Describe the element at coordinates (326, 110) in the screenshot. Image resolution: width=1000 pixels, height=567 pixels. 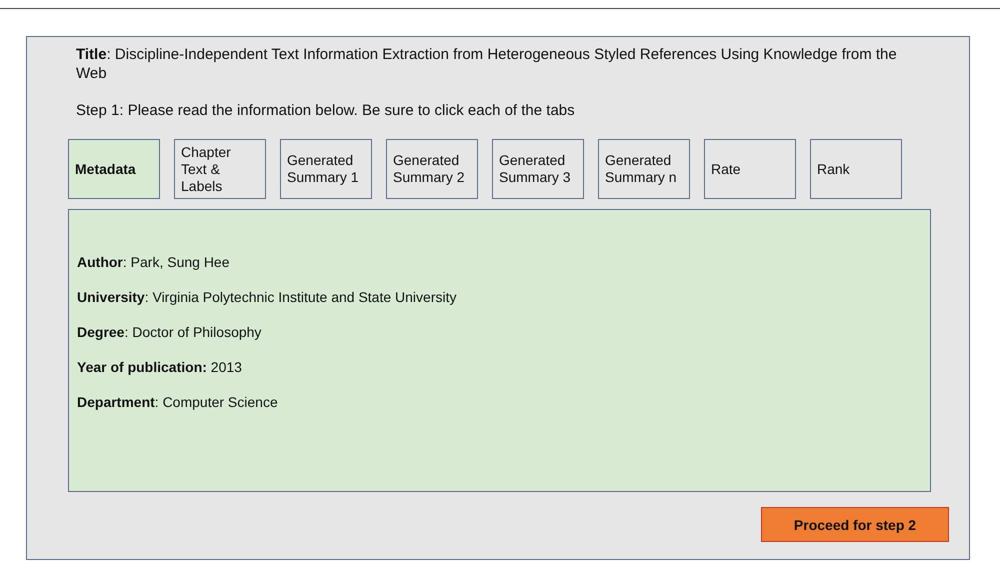
I see `instruction-text: Step 1: Please read the information below. Be sure to click each of the tabs` at that location.